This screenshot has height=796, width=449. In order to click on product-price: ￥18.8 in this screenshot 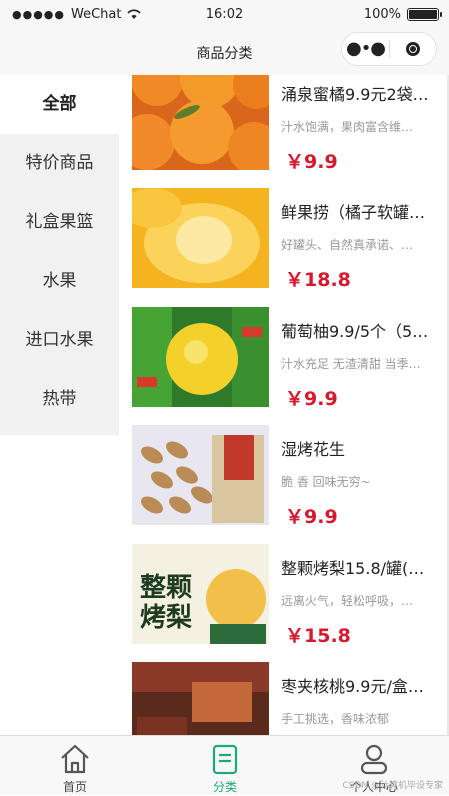, I will do `click(318, 280)`.